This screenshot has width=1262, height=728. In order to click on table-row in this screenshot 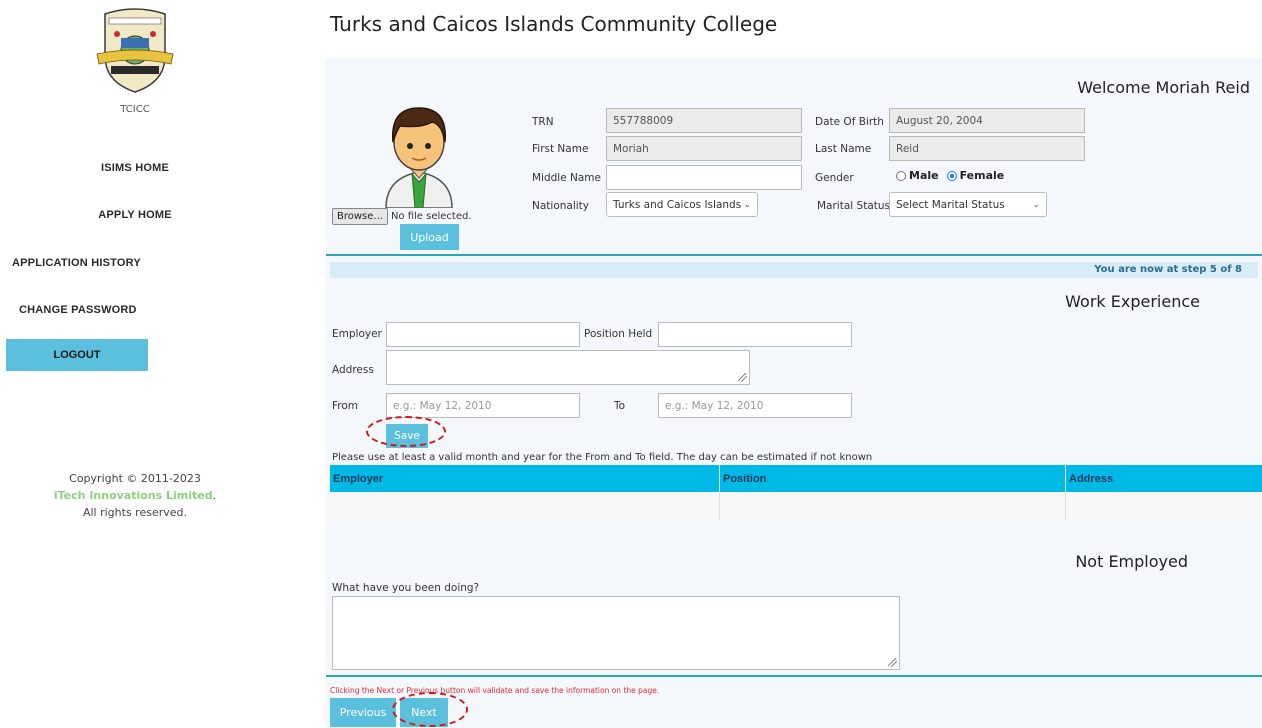, I will do `click(796, 506)`.